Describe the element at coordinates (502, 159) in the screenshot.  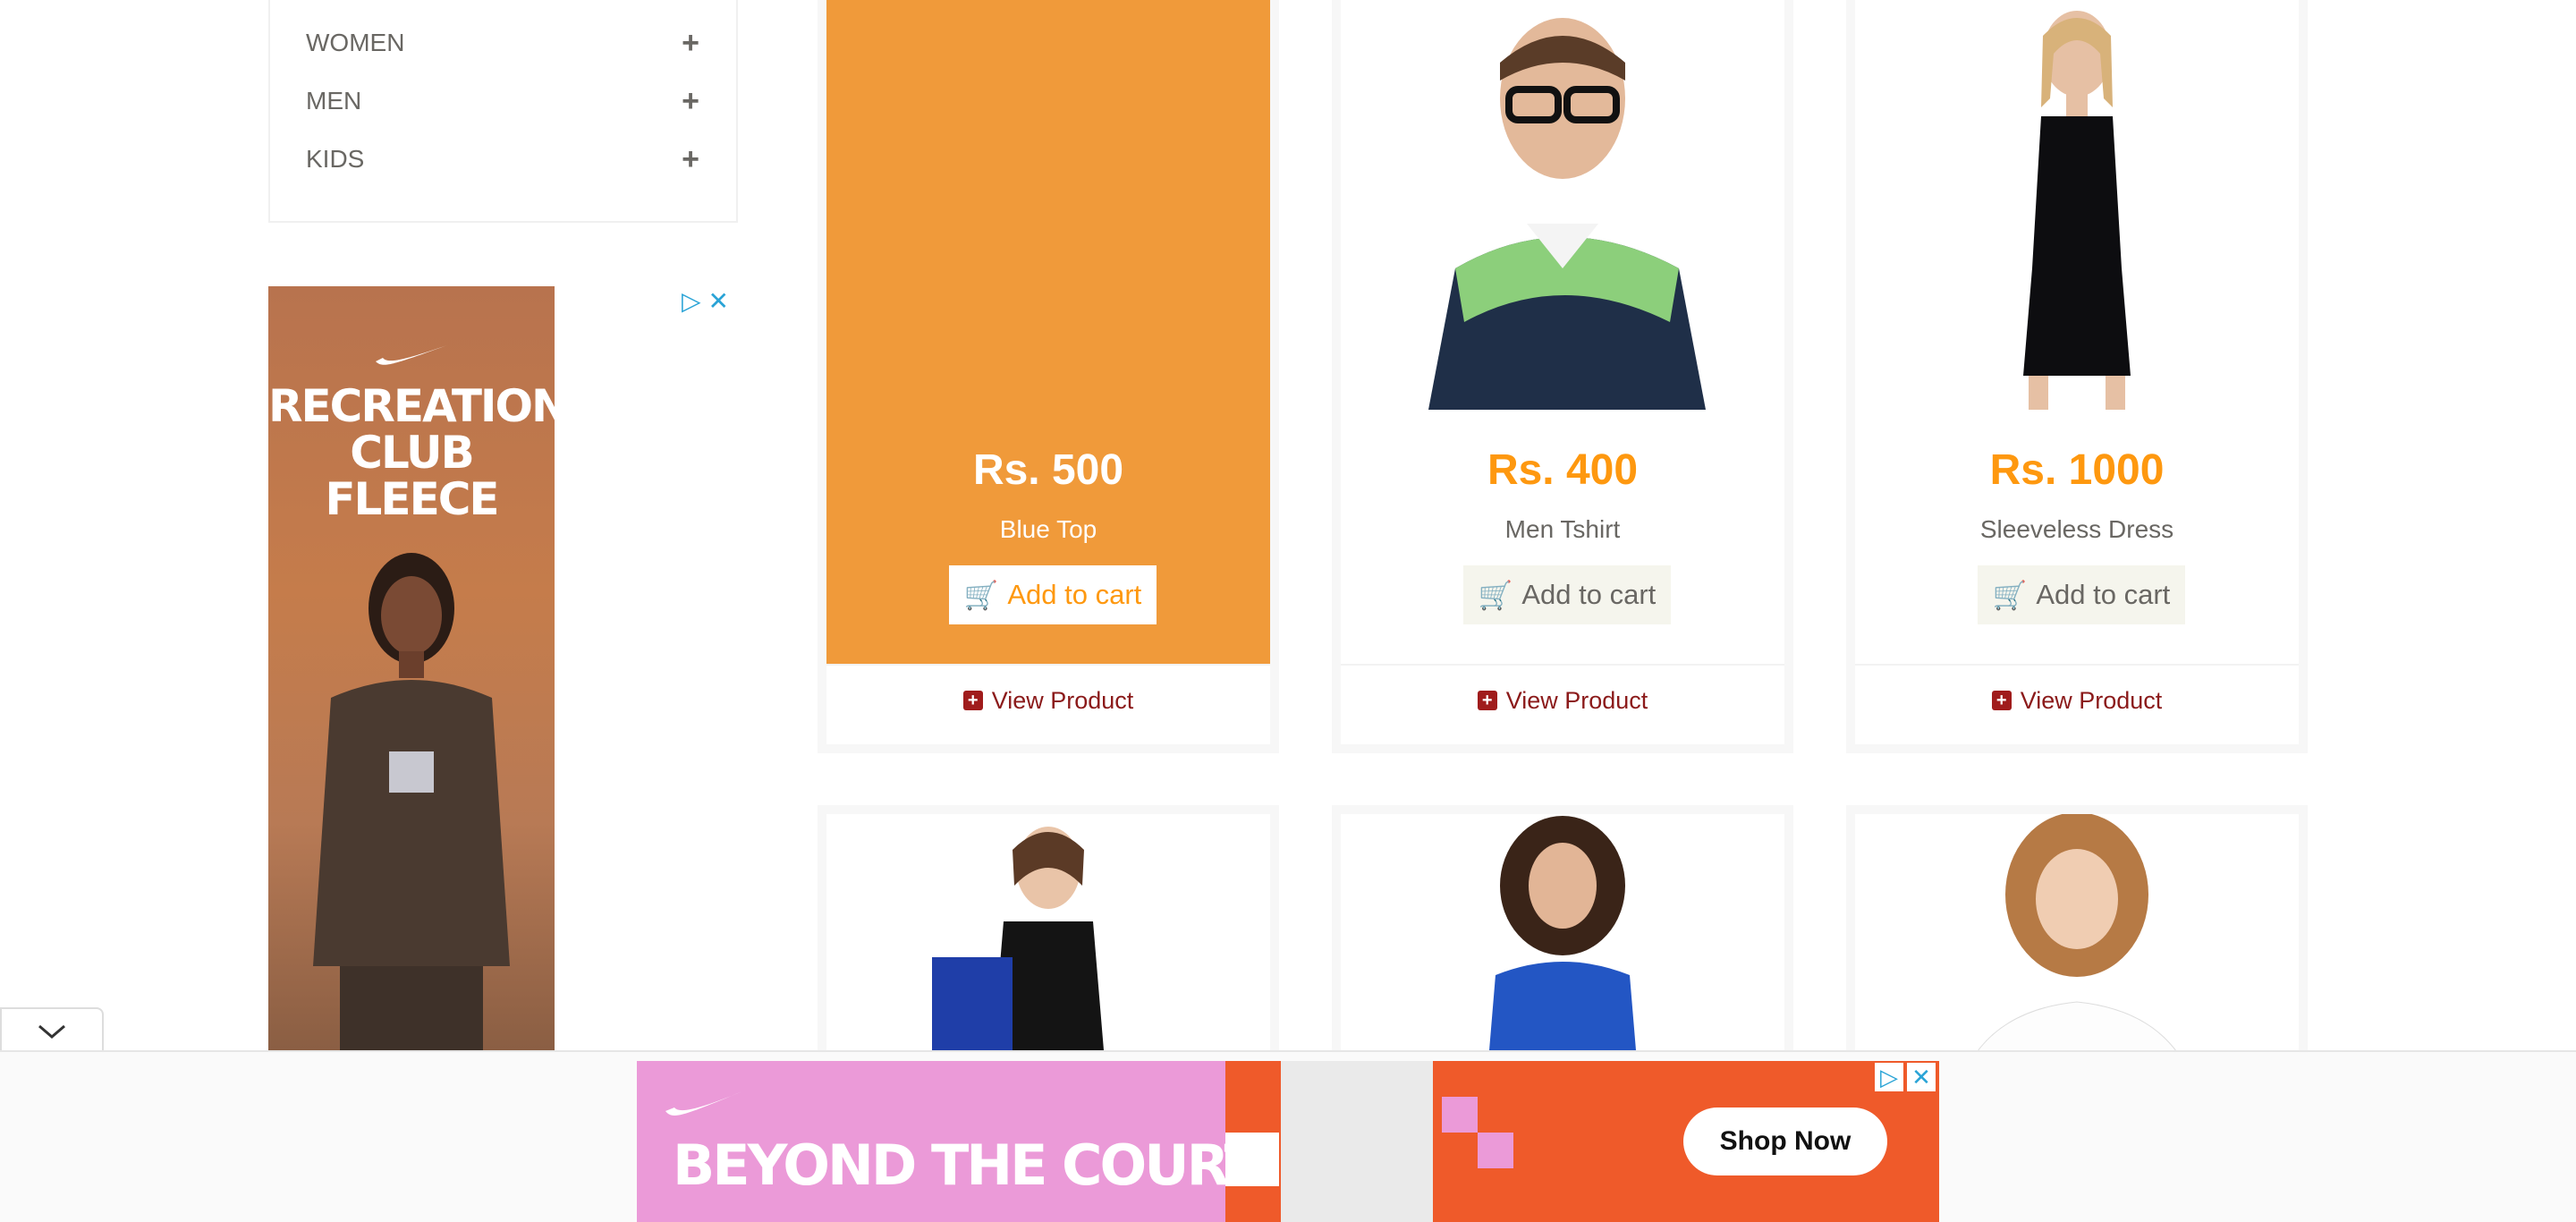
I see `category-kids: KIDS +` at that location.